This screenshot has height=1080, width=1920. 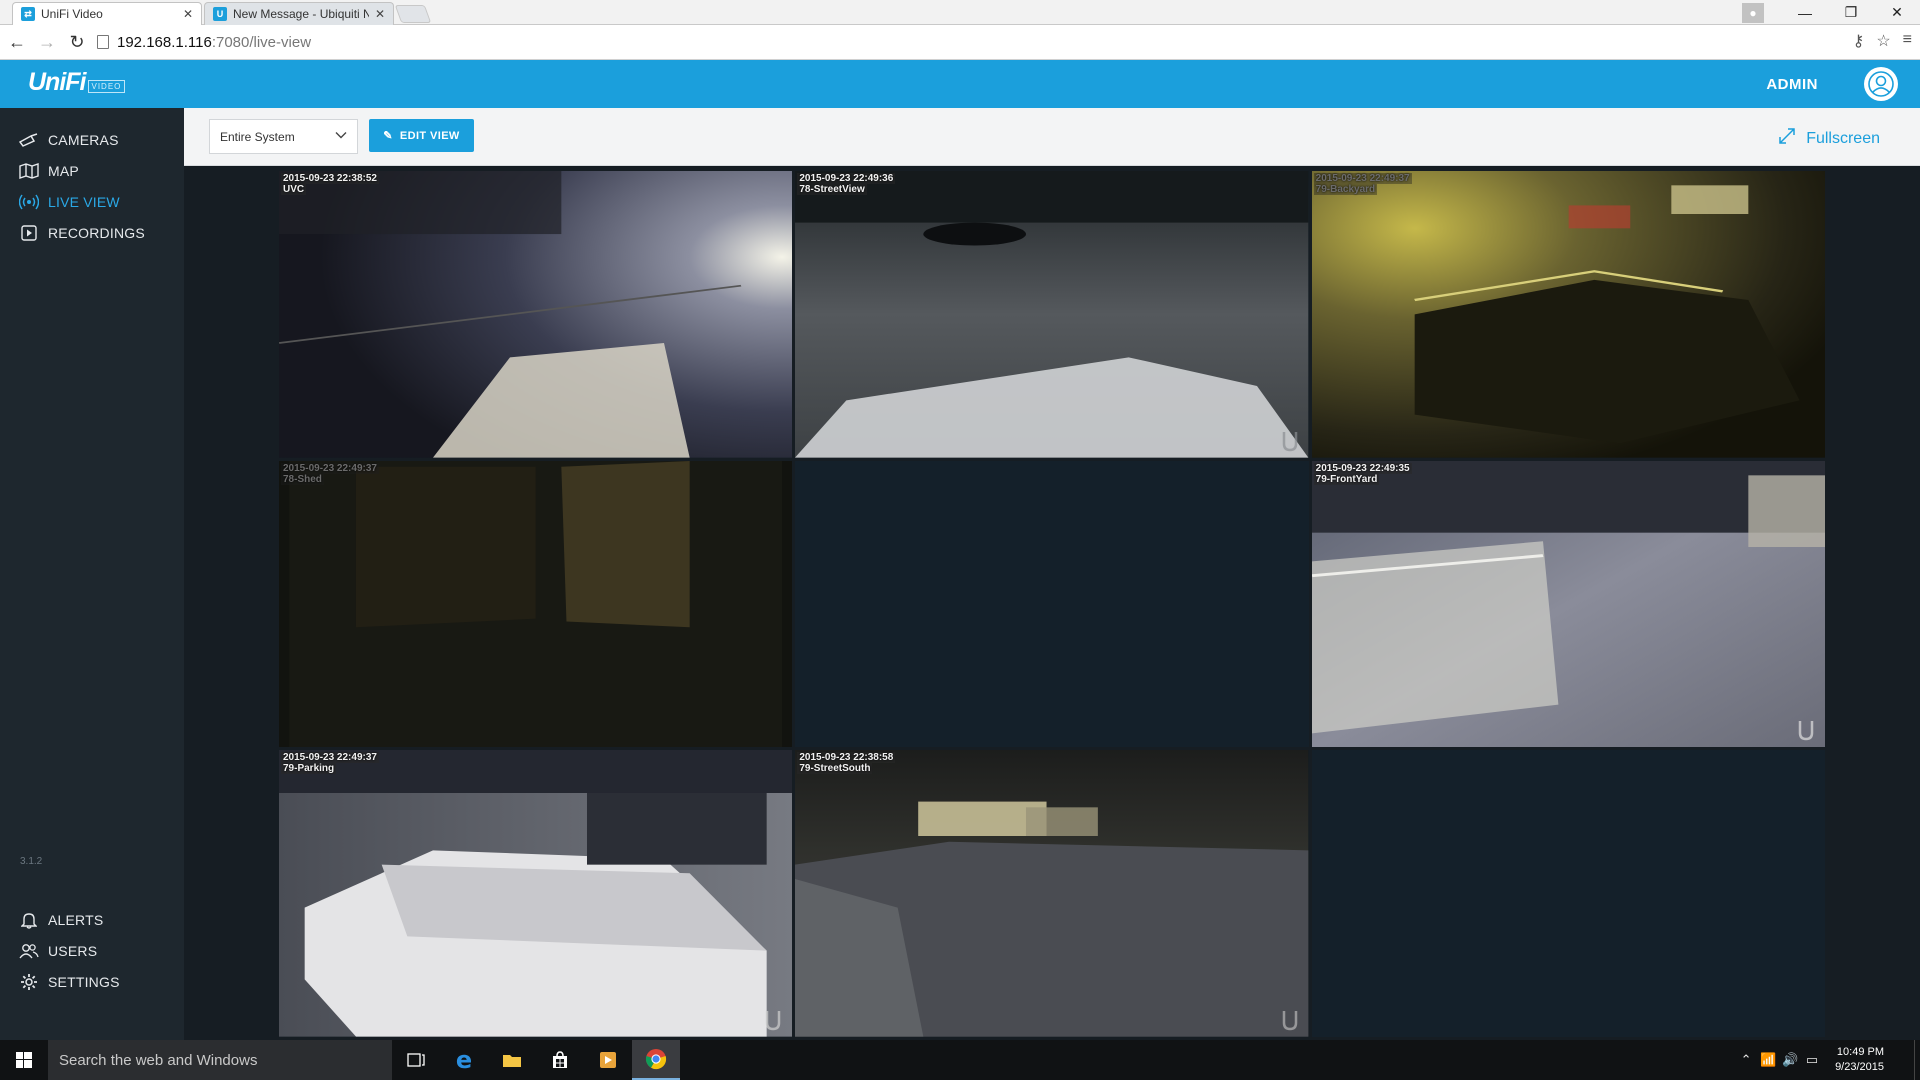 What do you see at coordinates (17, 42) in the screenshot?
I see `back-icon: ←` at bounding box center [17, 42].